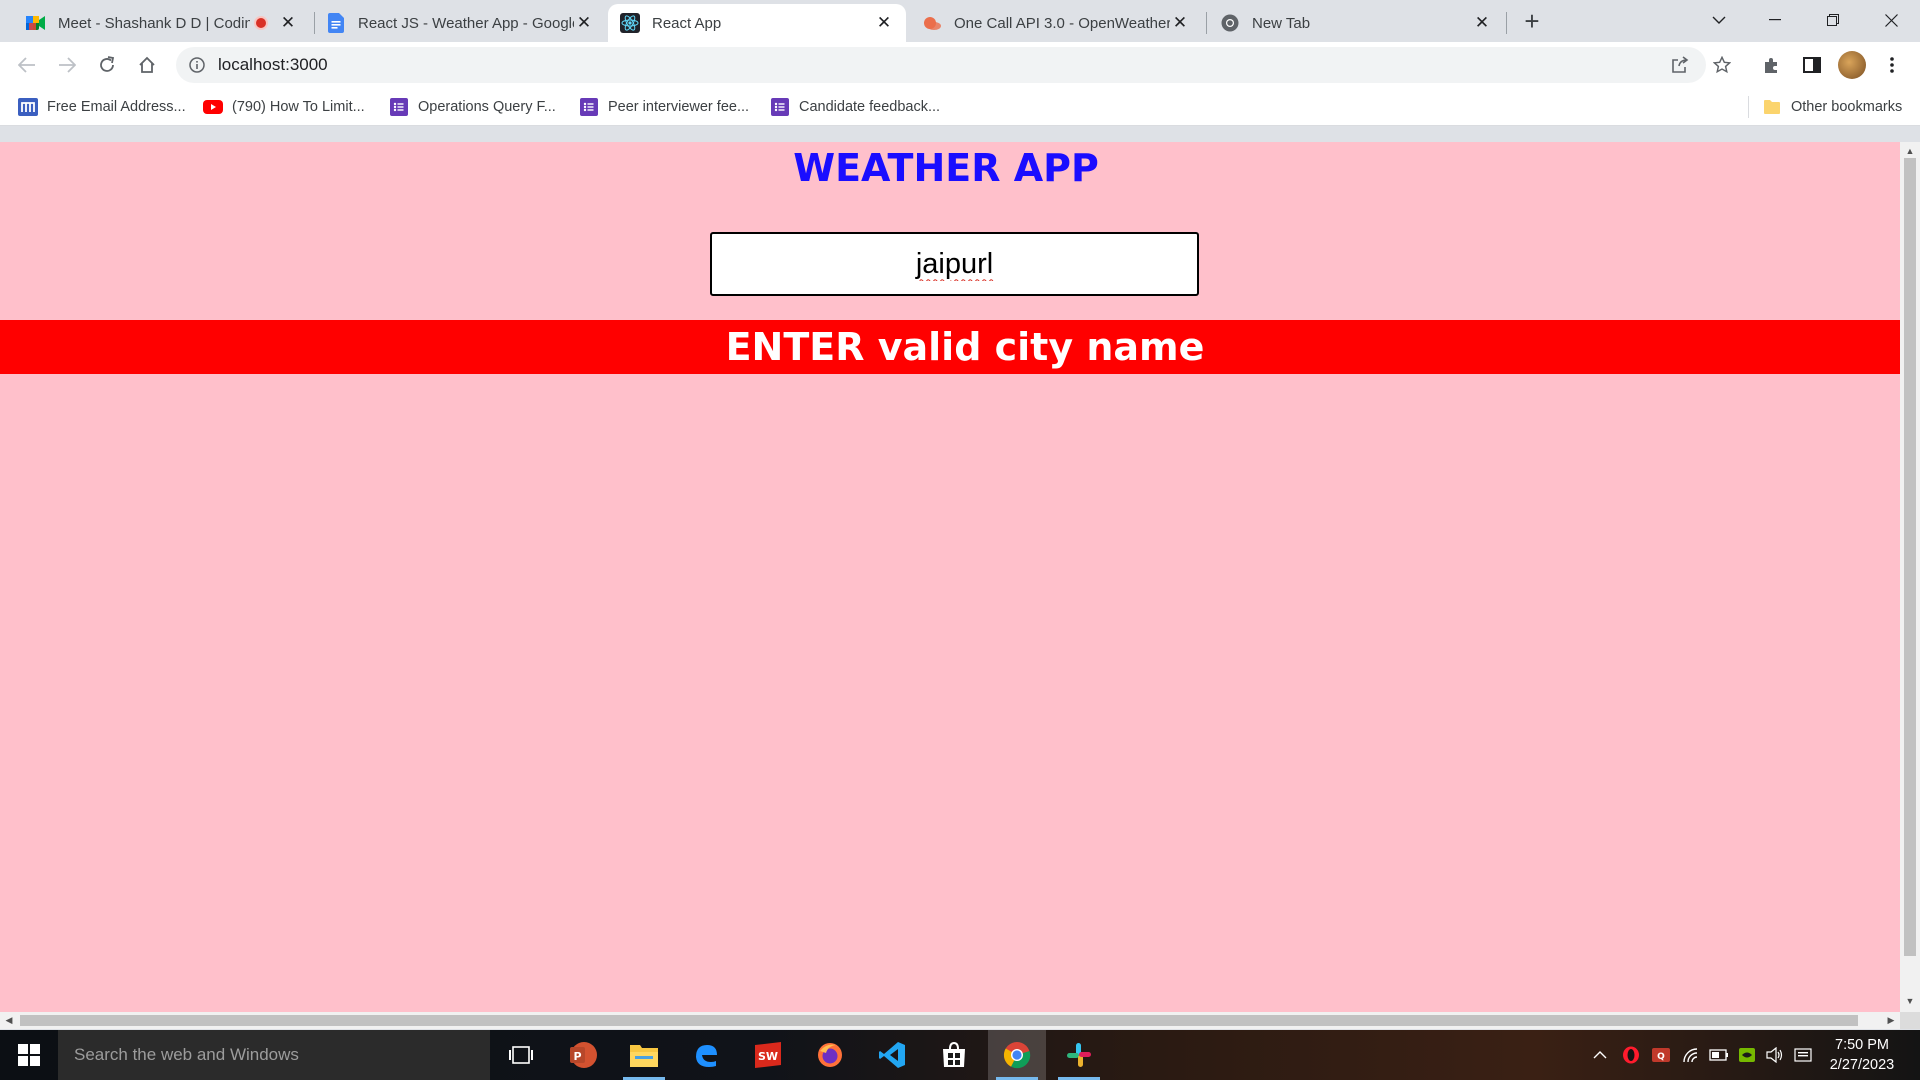  What do you see at coordinates (1812, 65) in the screenshot?
I see `side-panel-icon` at bounding box center [1812, 65].